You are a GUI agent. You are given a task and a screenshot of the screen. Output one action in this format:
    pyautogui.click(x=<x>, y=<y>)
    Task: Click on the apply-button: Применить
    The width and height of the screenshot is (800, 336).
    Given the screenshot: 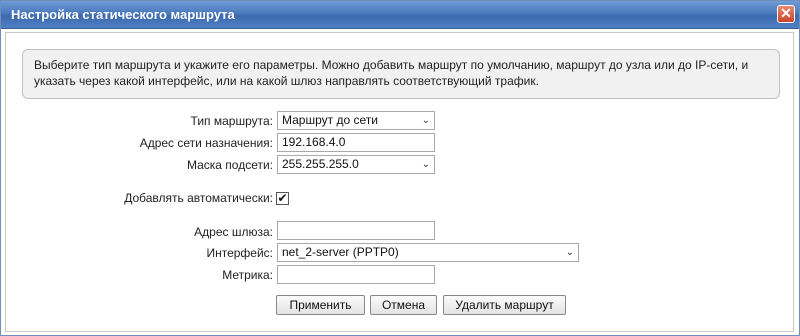 What is the action you would take?
    pyautogui.click(x=320, y=305)
    